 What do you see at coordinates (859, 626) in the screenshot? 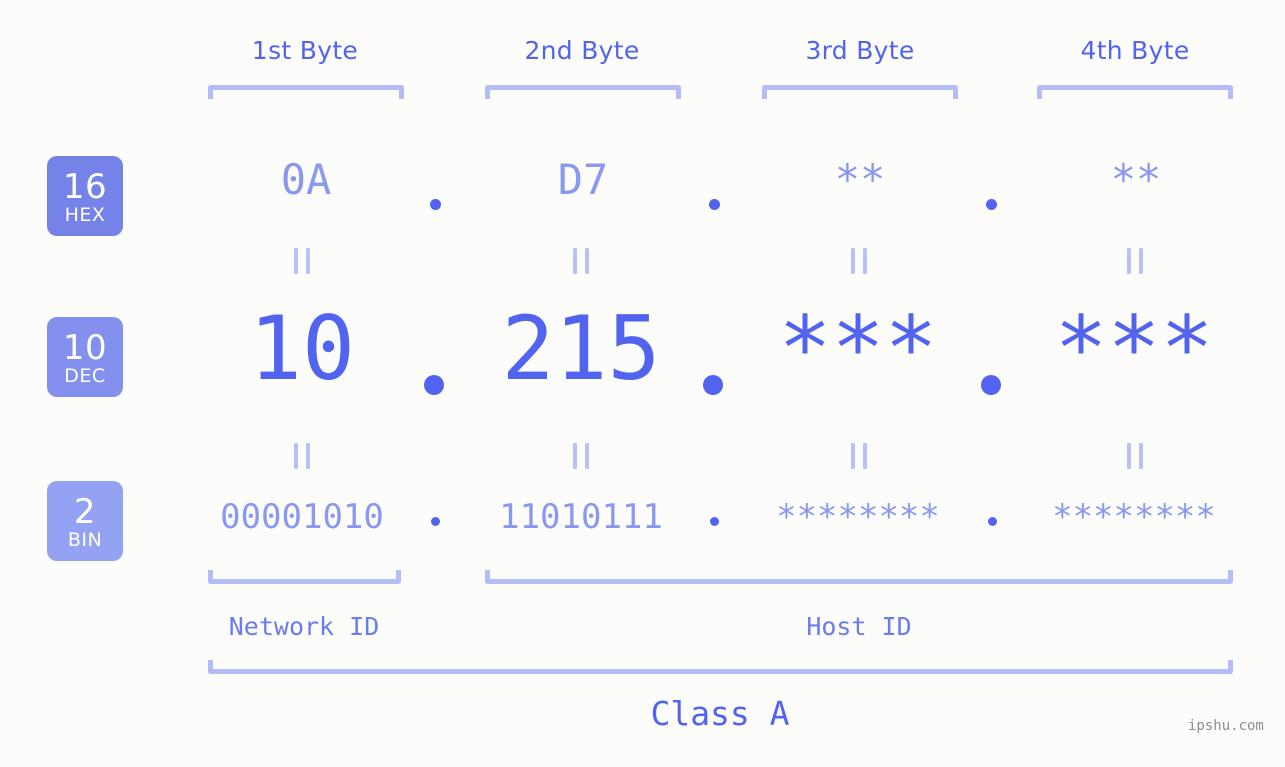
I see `host-id-label: Host ID` at bounding box center [859, 626].